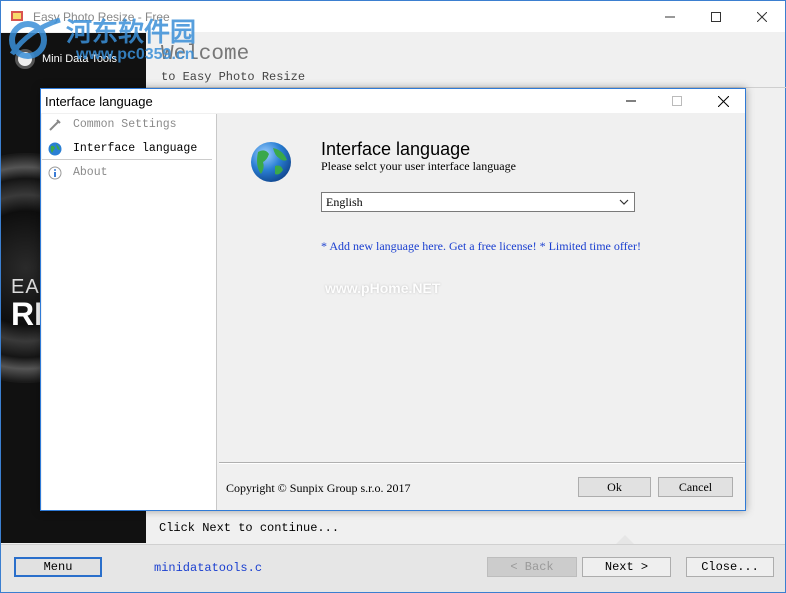  I want to click on watermark-logo, so click(35, 38).